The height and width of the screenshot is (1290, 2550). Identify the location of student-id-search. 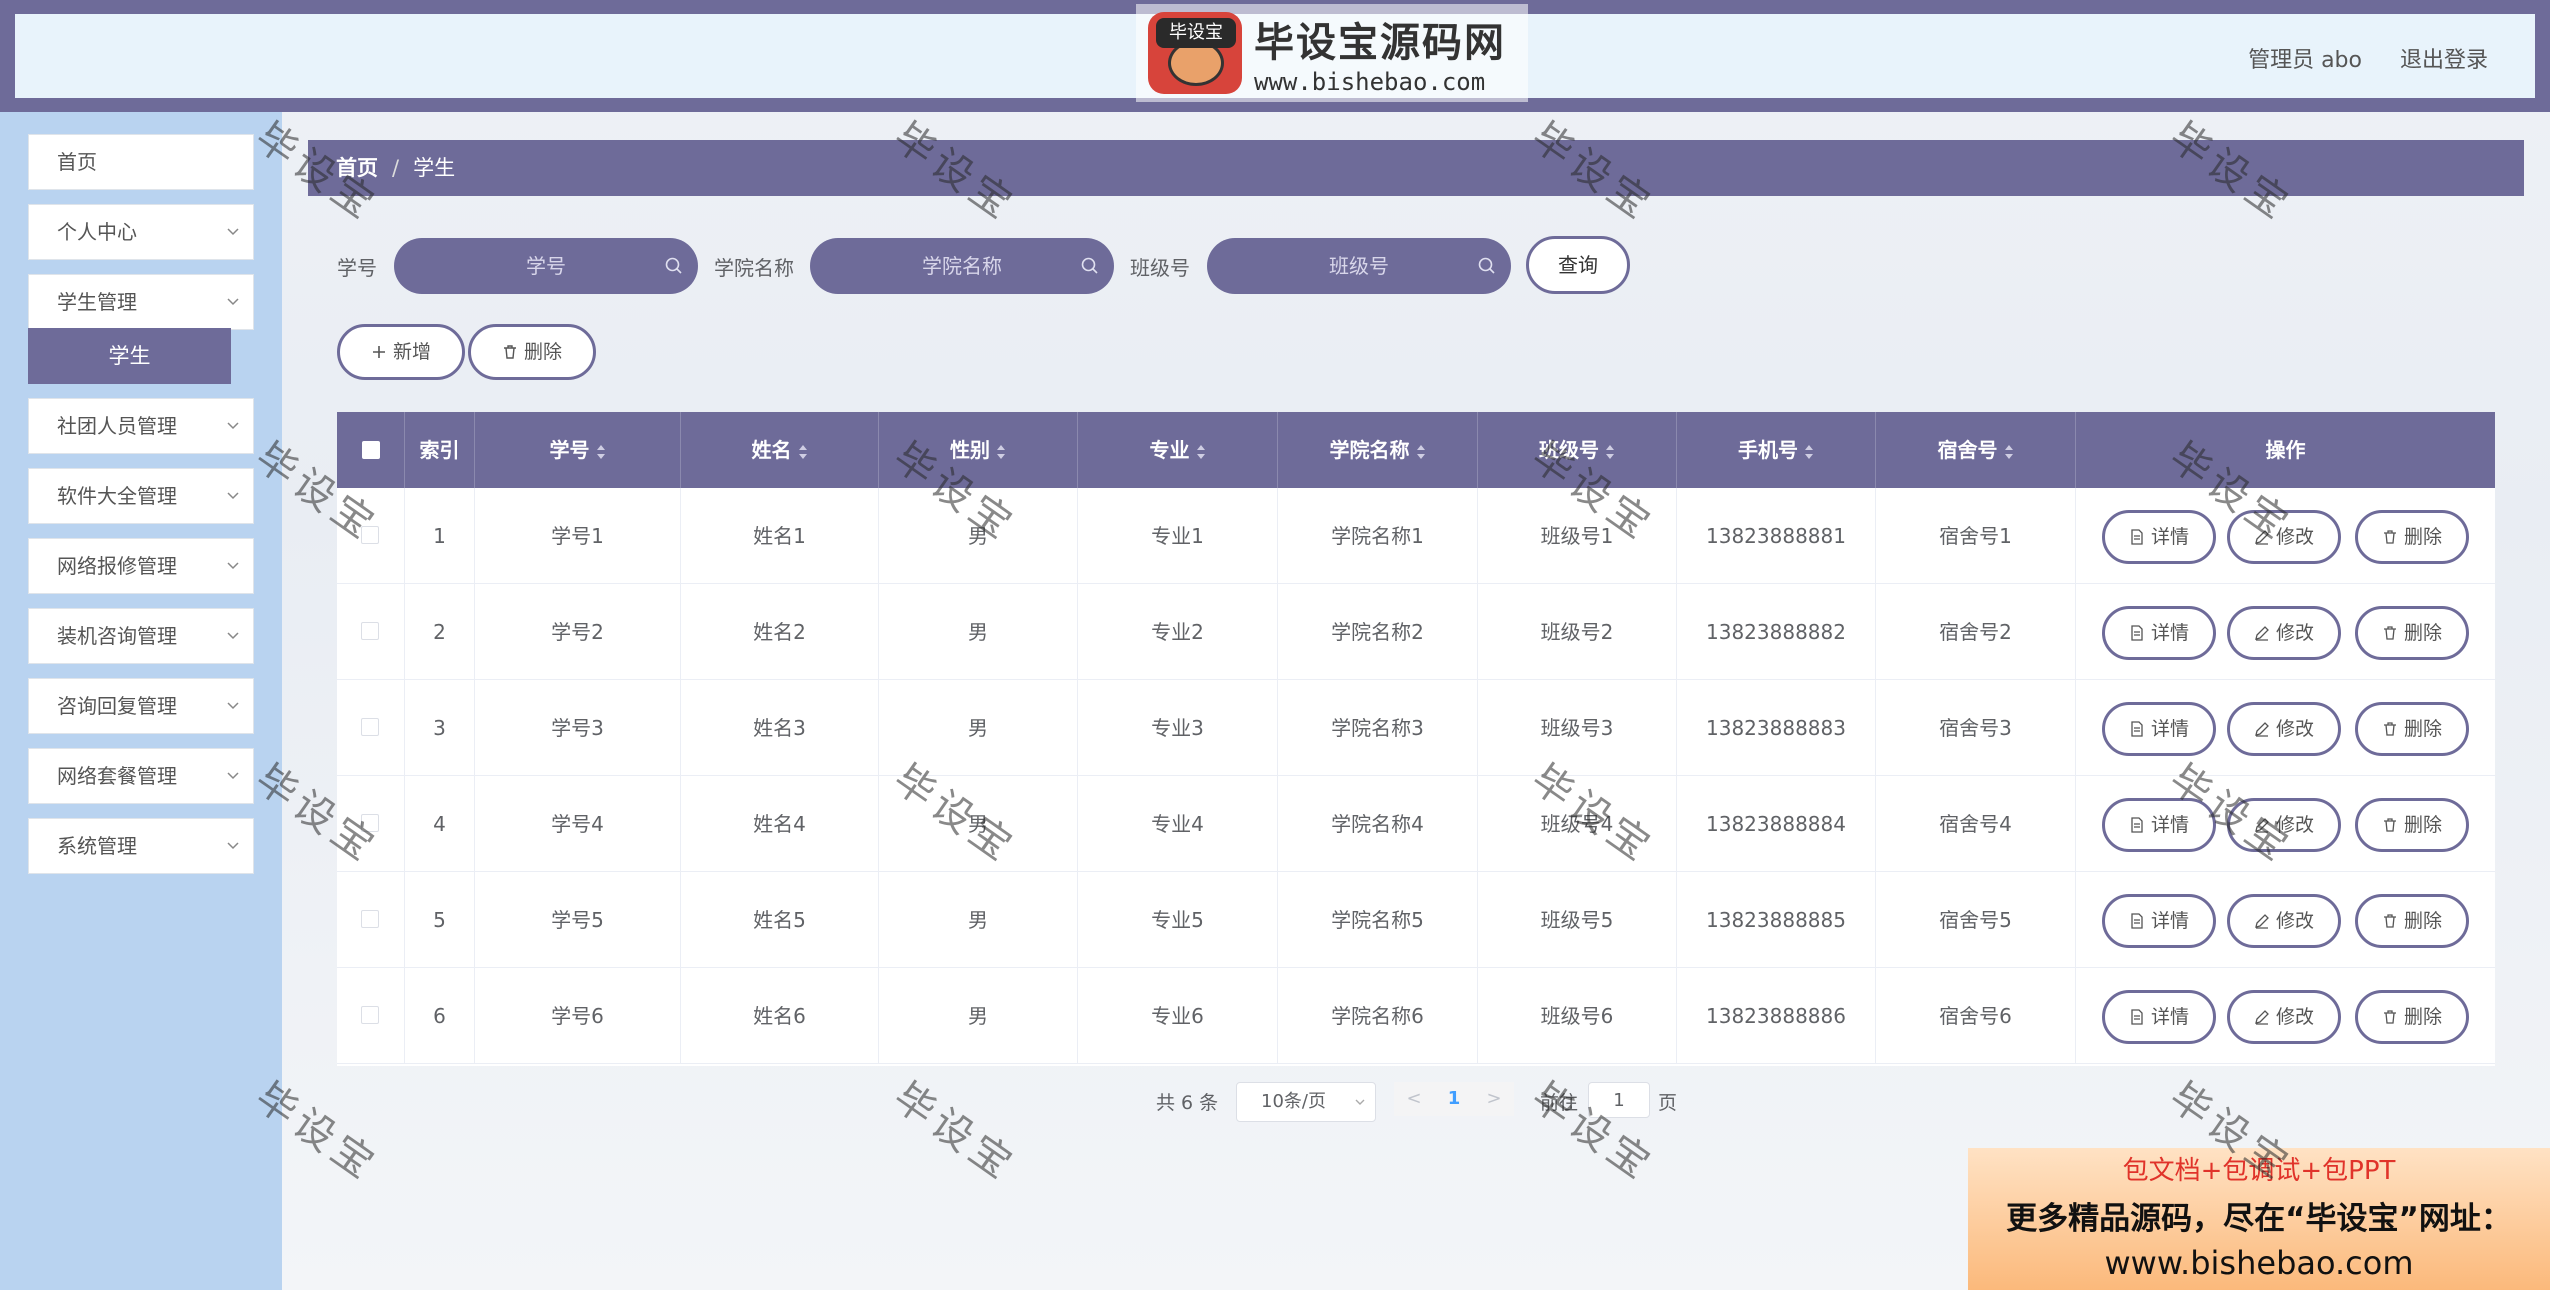
(546, 266).